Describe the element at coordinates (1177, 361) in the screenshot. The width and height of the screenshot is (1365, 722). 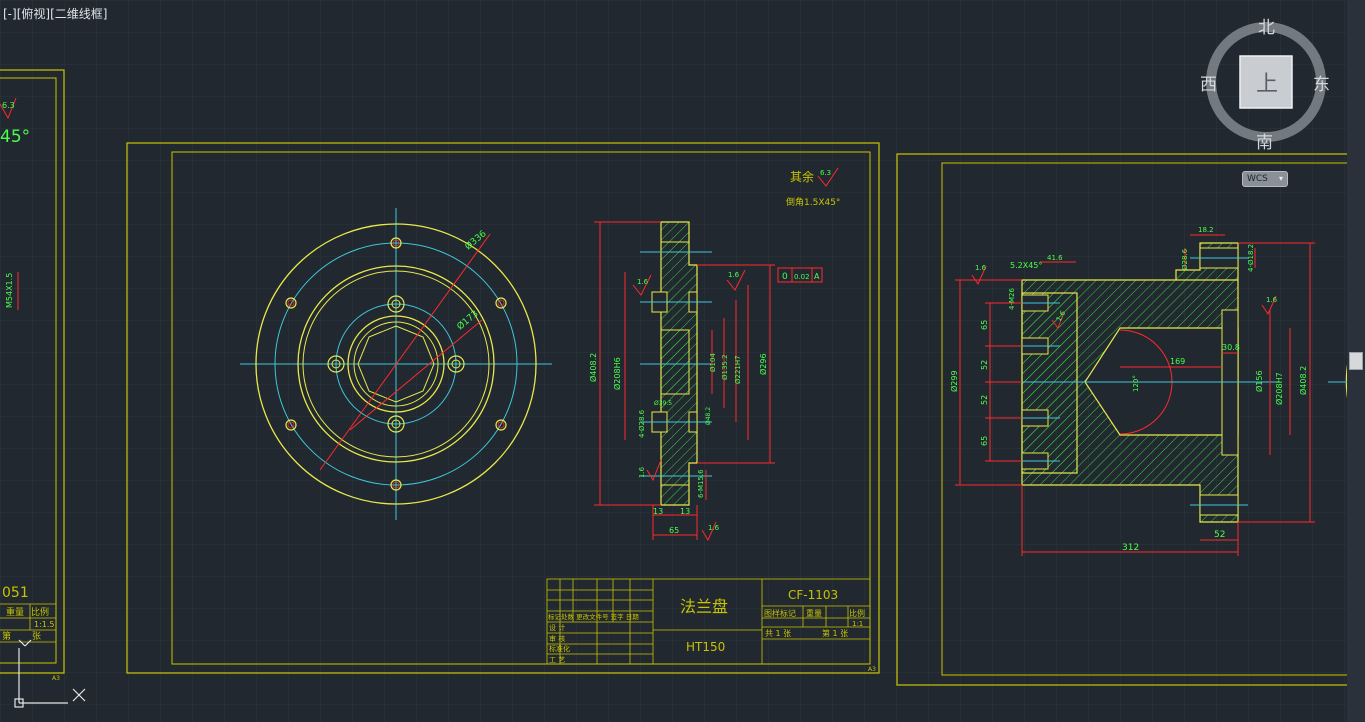
I see `r-dim-169: 169` at that location.